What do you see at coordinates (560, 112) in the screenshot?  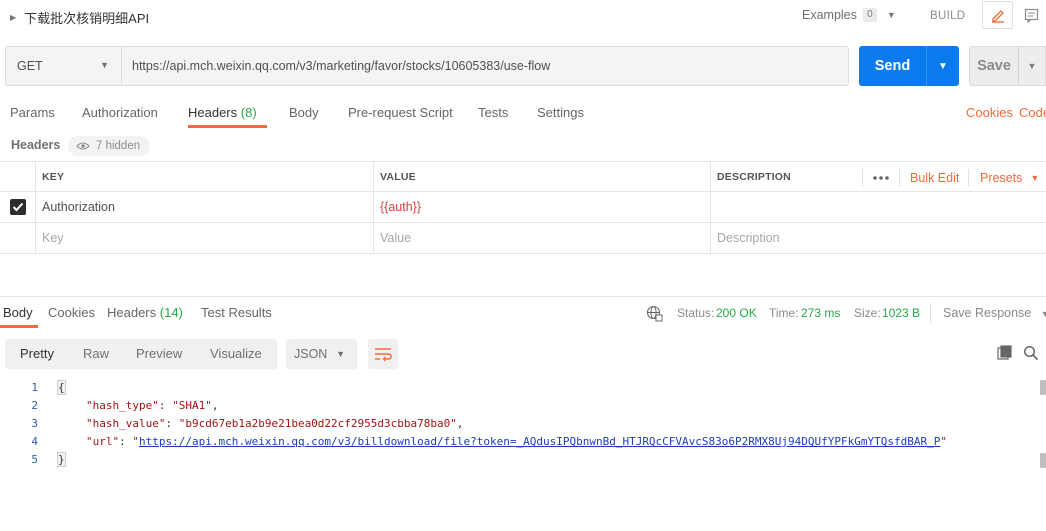 I see `tab-settings: Settings` at bounding box center [560, 112].